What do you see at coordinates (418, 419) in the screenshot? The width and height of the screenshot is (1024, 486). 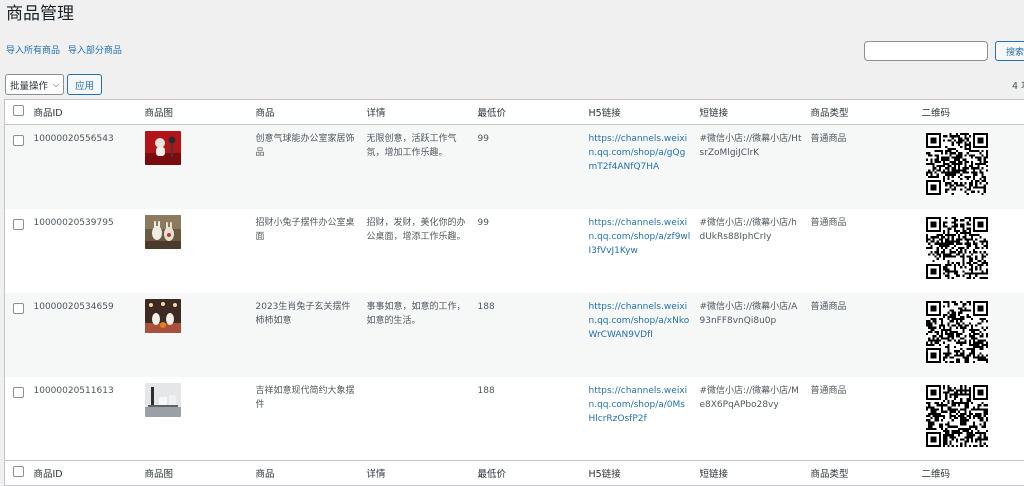 I see `product-detail` at bounding box center [418, 419].